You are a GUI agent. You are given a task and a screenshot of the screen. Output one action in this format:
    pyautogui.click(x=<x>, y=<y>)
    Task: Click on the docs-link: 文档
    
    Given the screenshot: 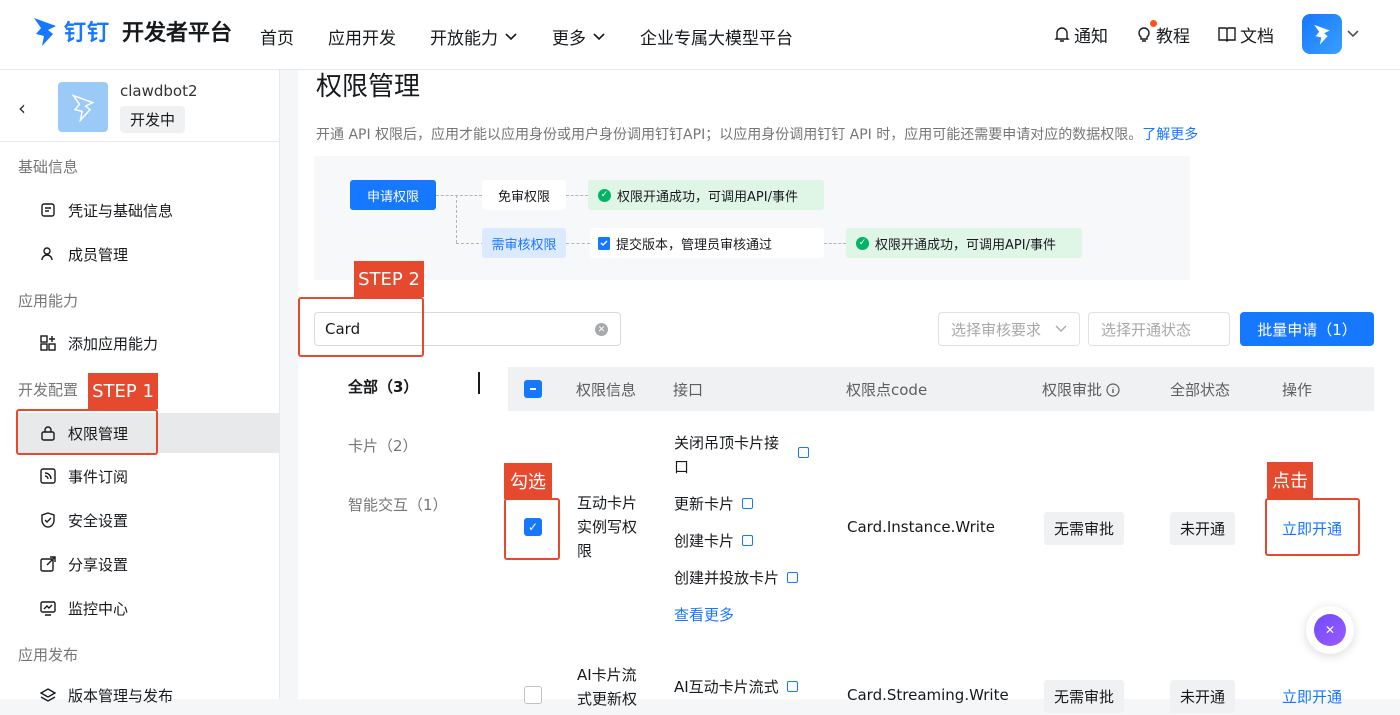 What is the action you would take?
    pyautogui.click(x=1246, y=34)
    